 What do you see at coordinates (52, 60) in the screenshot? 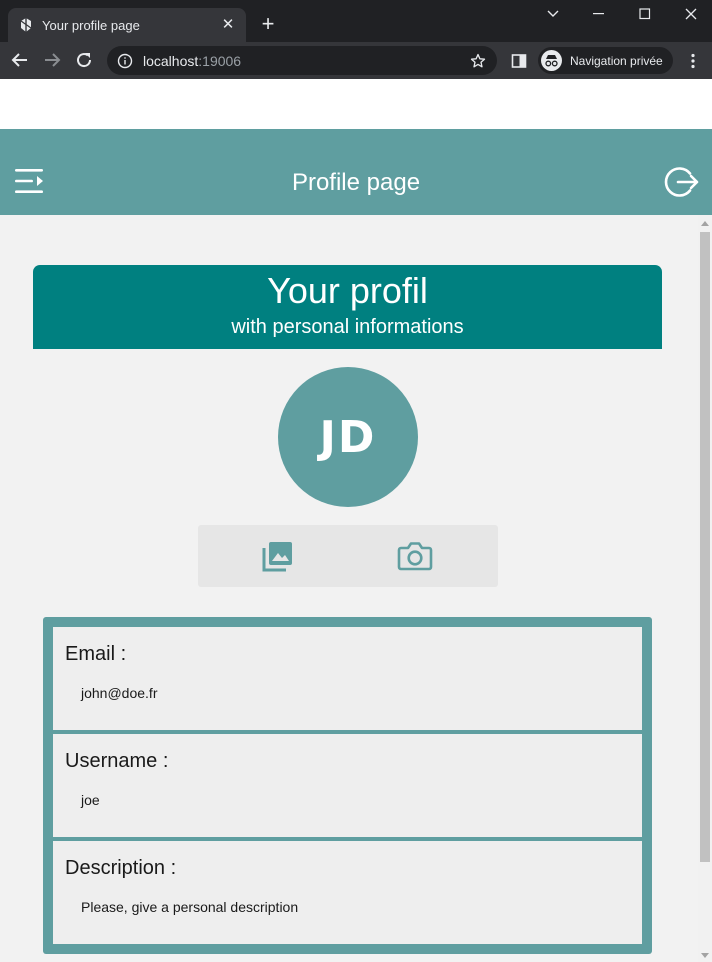
I see `forward-arrow-icon` at bounding box center [52, 60].